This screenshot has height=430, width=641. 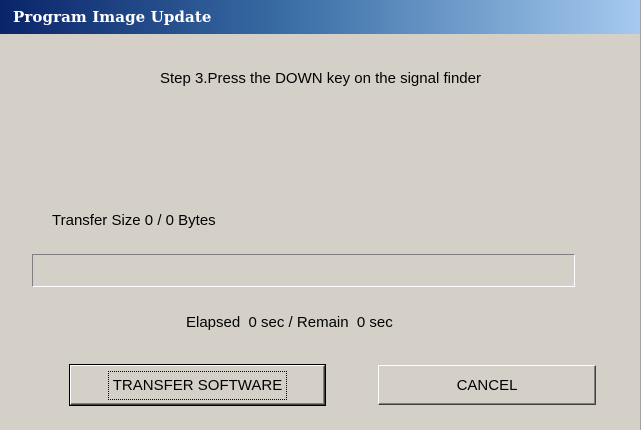 I want to click on transfer-software-button-label: TRANSFER SOFTWARE, so click(x=197, y=385).